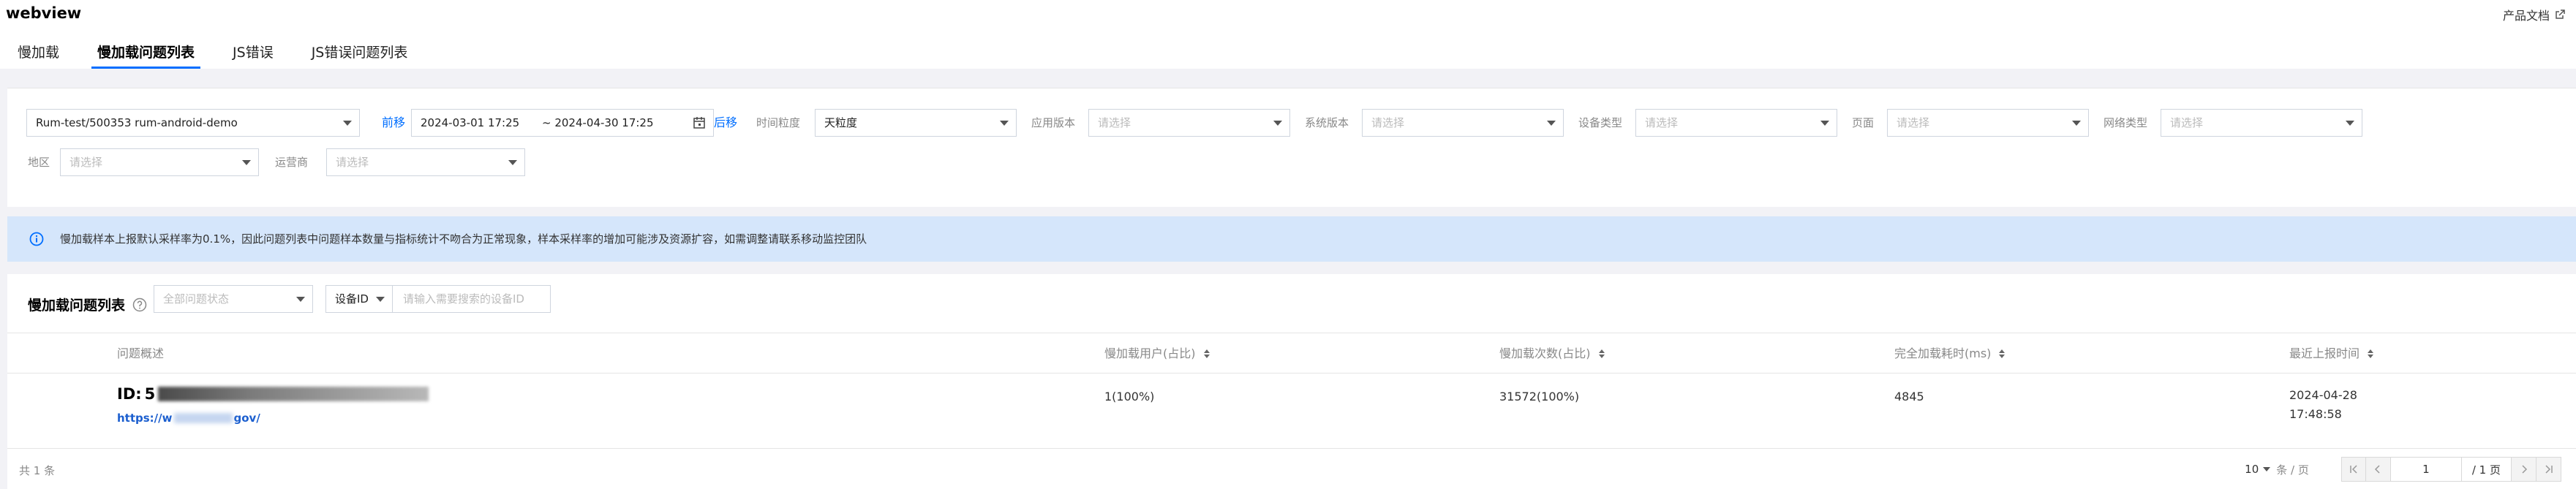  What do you see at coordinates (425, 162) in the screenshot?
I see `carrier-select: 请选择` at bounding box center [425, 162].